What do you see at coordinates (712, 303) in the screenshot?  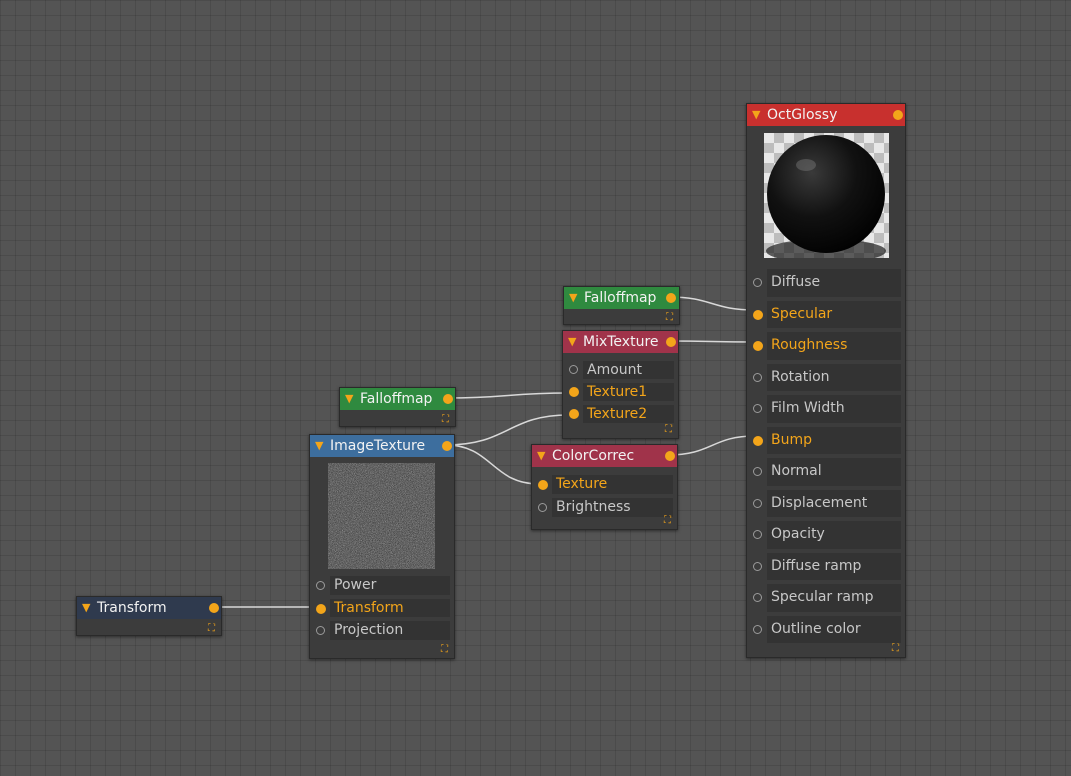 I see `wire-falloffmap-to-specular` at bounding box center [712, 303].